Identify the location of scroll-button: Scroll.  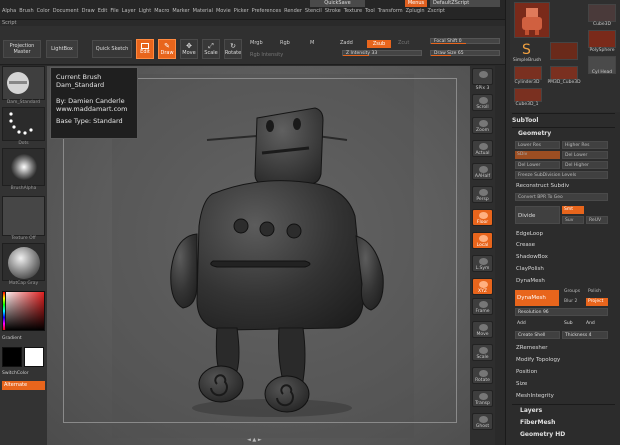
(482, 102).